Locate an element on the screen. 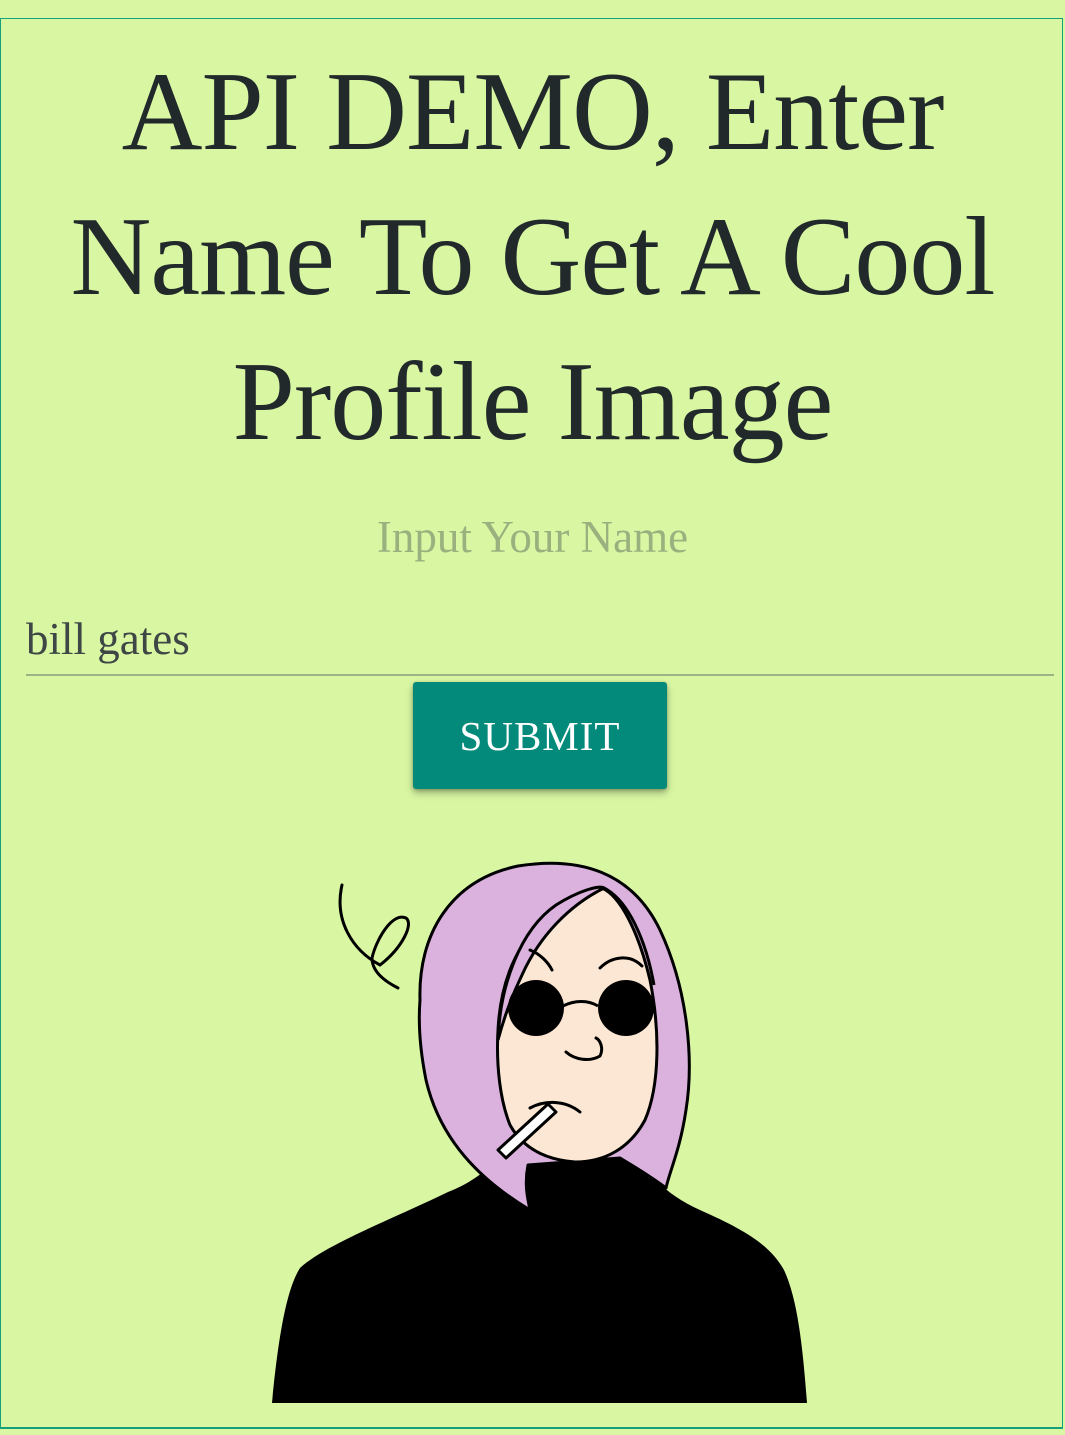  left-lens is located at coordinates (536, 1008).